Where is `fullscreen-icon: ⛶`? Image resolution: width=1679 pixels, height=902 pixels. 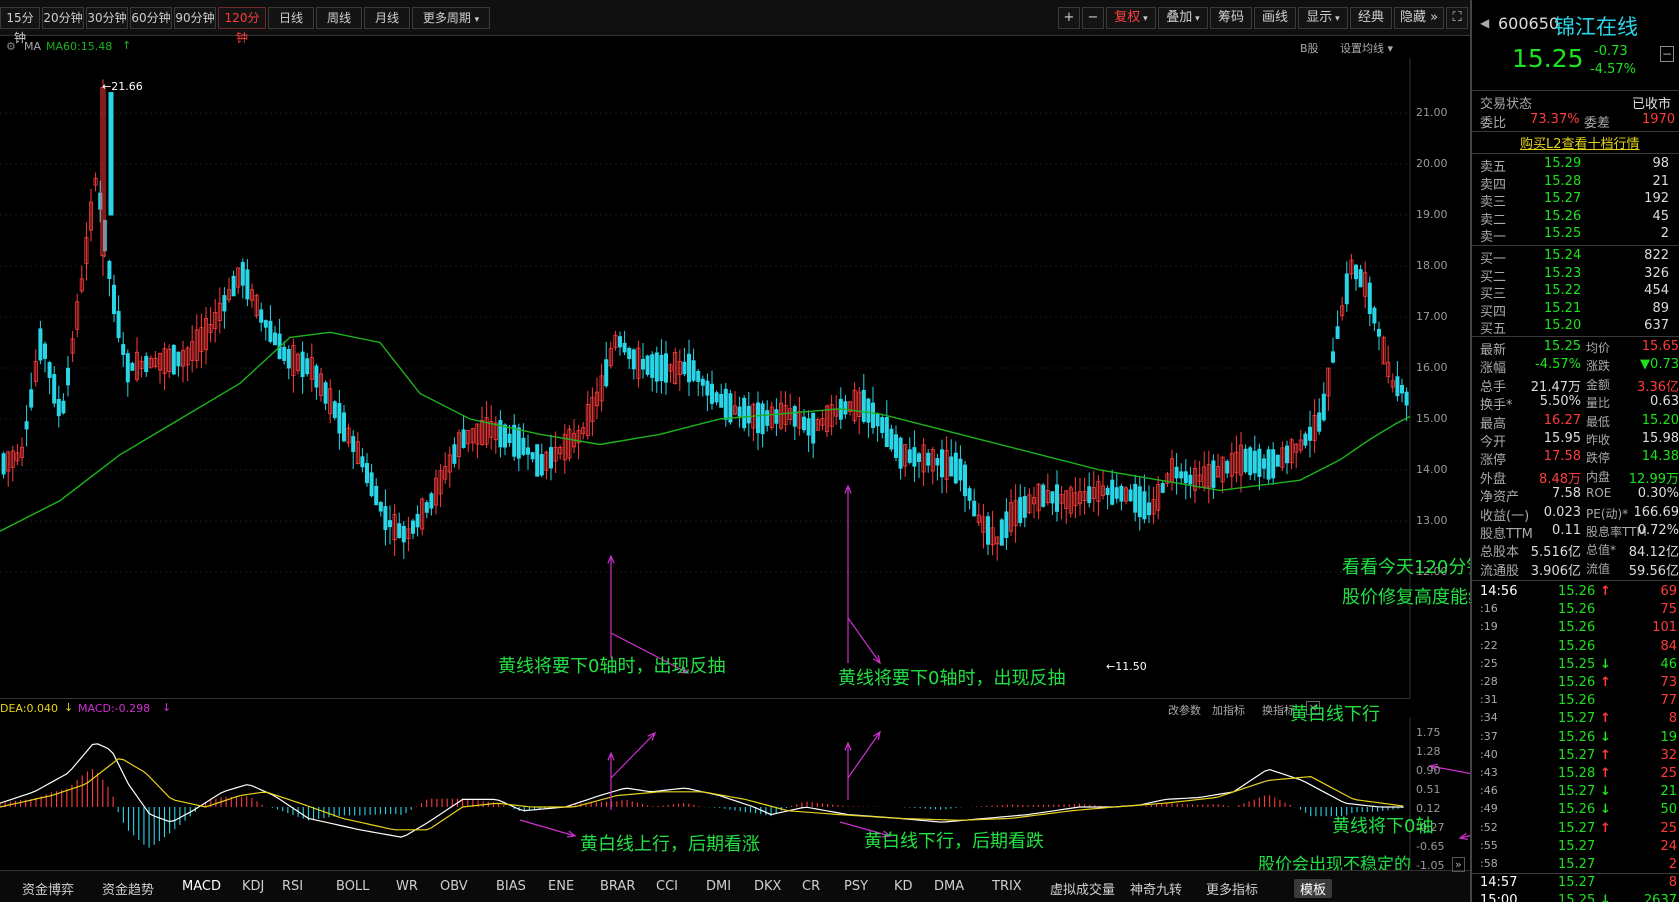
fullscreen-icon: ⛶ is located at coordinates (1457, 18).